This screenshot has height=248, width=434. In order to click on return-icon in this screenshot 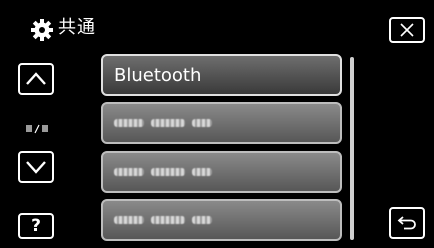, I will do `click(406, 223)`.